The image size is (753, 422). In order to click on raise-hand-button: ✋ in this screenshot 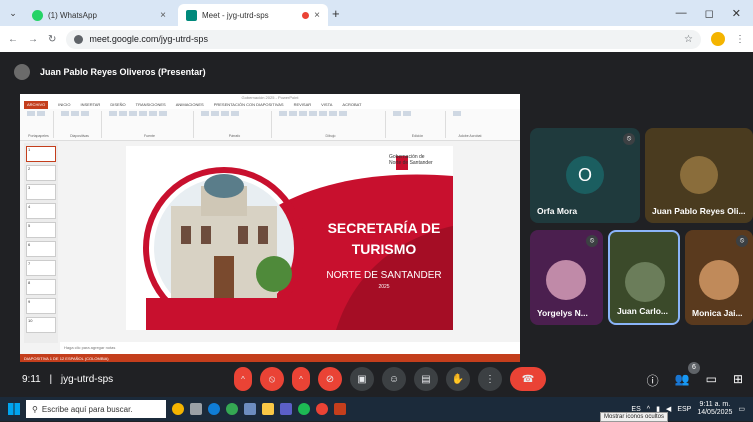, I will do `click(458, 379)`.